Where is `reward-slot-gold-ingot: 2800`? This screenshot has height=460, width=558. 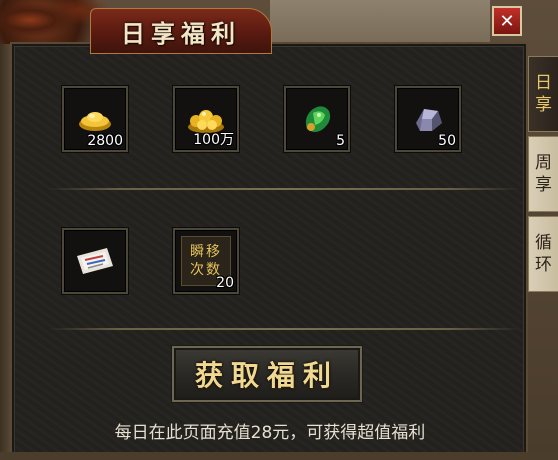
reward-slot-gold-ingot: 2800 is located at coordinates (95, 119).